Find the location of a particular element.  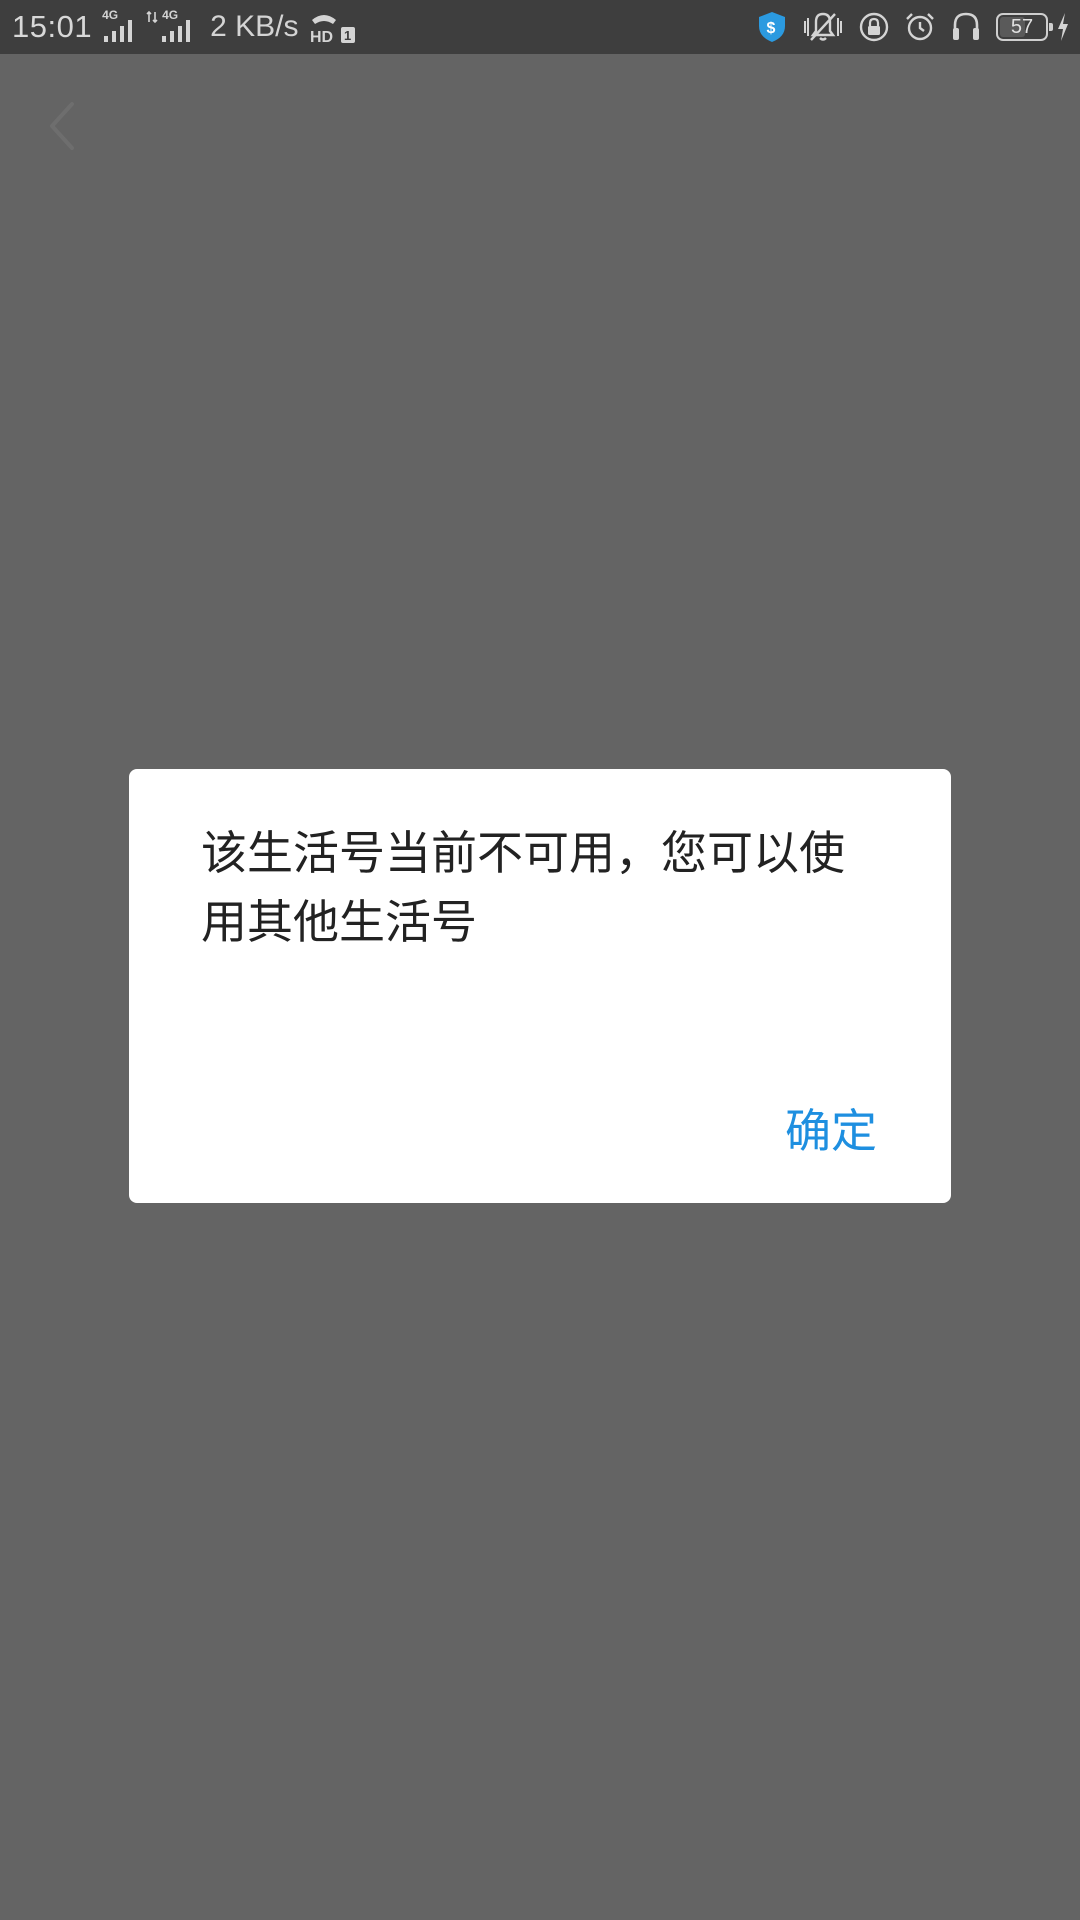

headset-icon is located at coordinates (966, 26).